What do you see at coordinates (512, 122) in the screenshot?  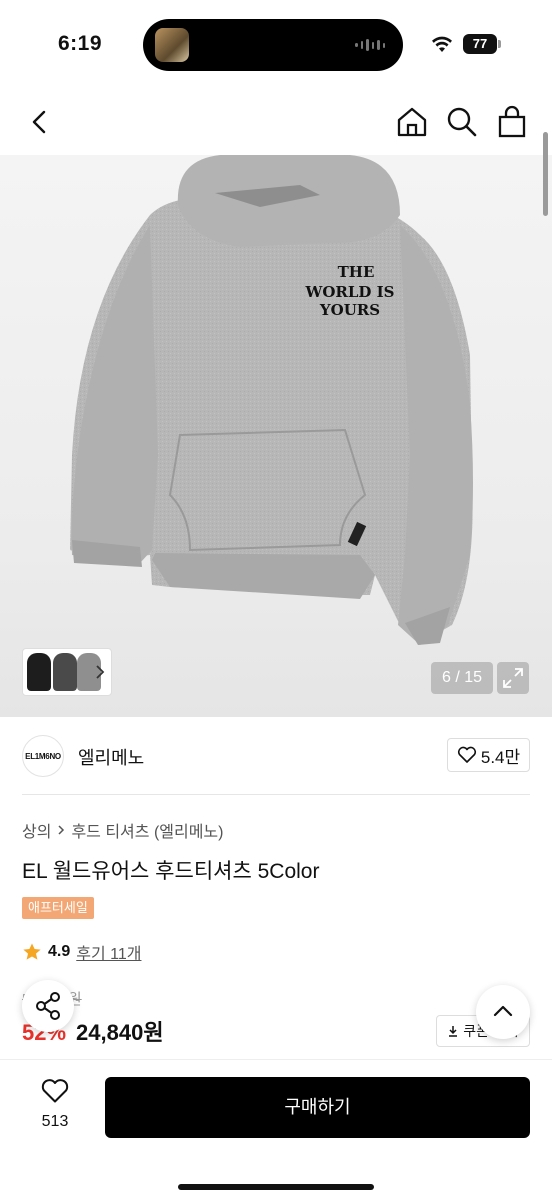 I see `shopping-bag-icon` at bounding box center [512, 122].